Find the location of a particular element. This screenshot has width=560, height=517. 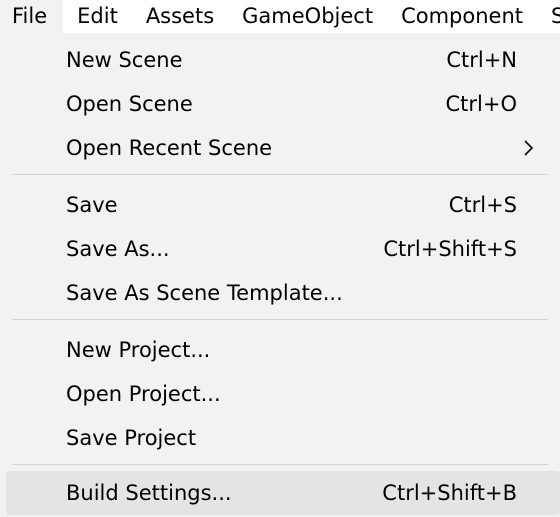

menu-item-open-recent-scene: Open Recent Scene is located at coordinates (280, 148).